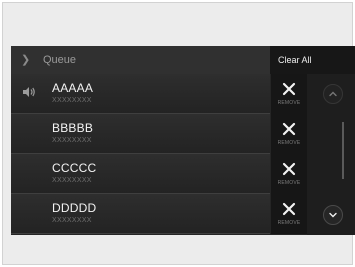 This screenshot has width=355, height=267. I want to click on chevron-up-icon, so click(333, 94).